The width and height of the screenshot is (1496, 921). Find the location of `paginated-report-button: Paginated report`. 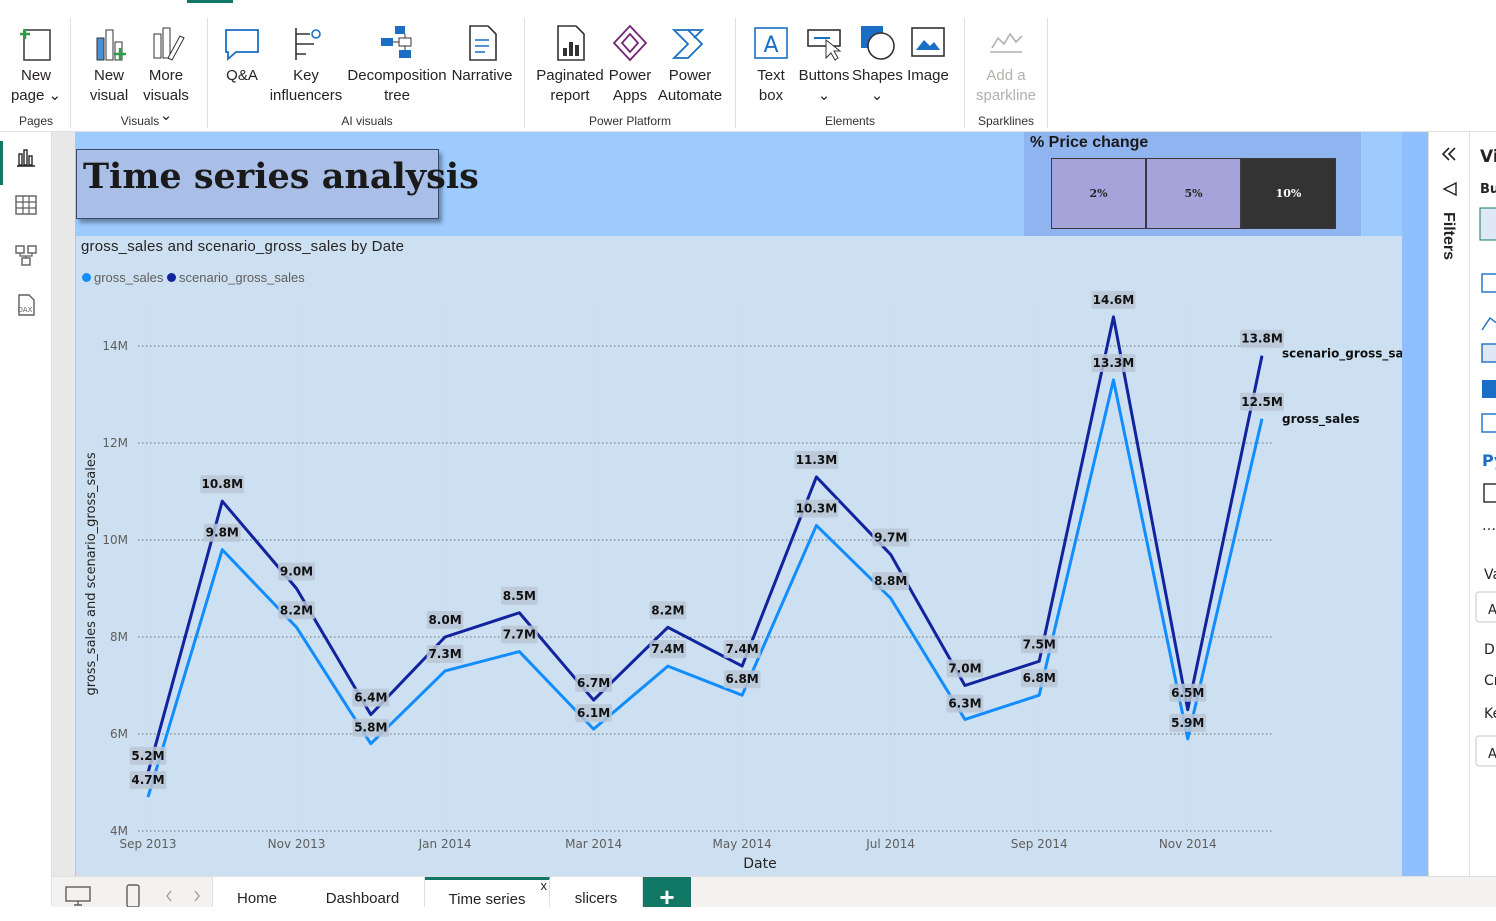

paginated-report-button: Paginated report is located at coordinates (570, 64).